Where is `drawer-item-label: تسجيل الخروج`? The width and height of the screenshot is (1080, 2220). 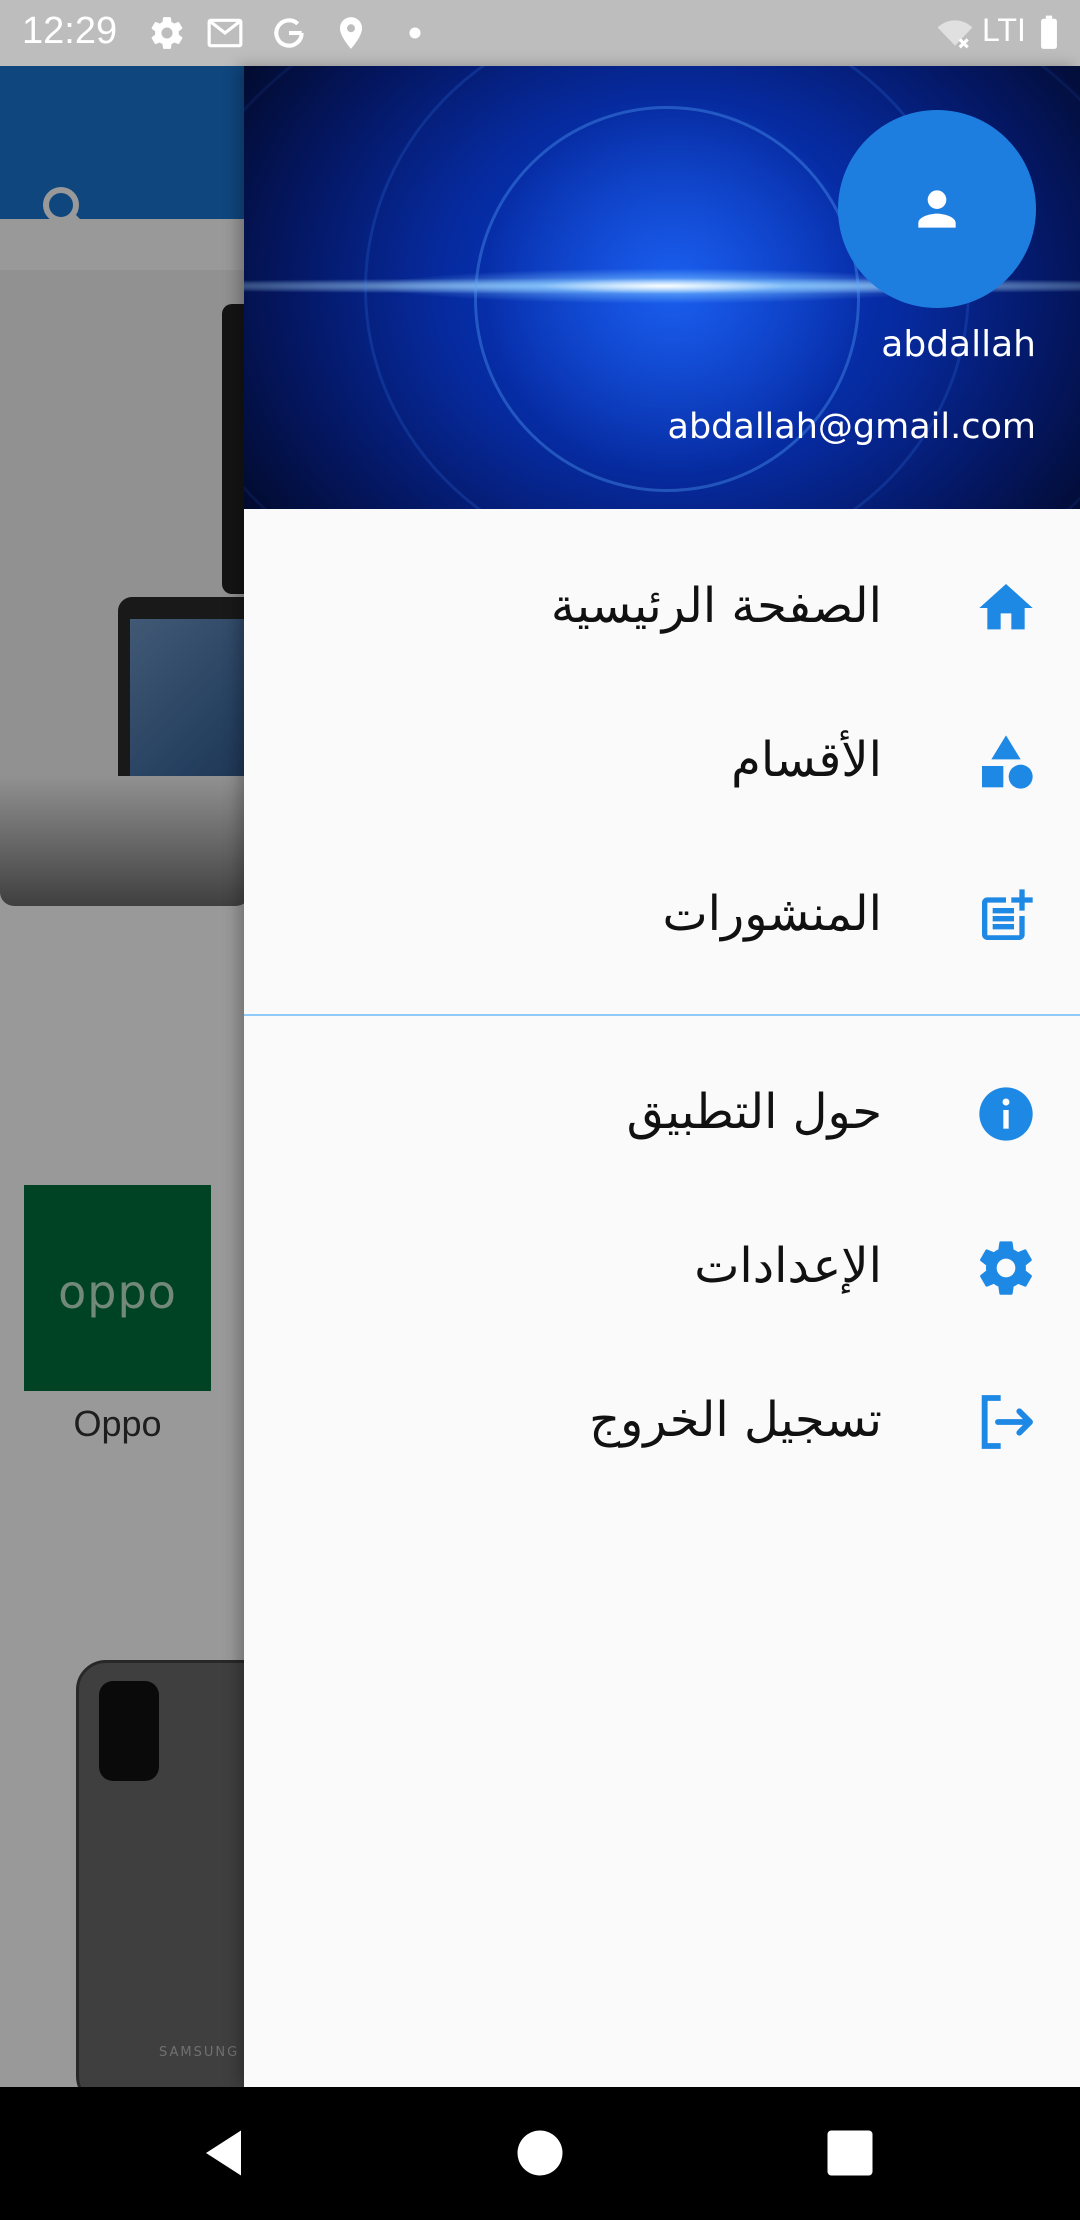
drawer-item-label: تسجيل الخروج is located at coordinates (735, 1420).